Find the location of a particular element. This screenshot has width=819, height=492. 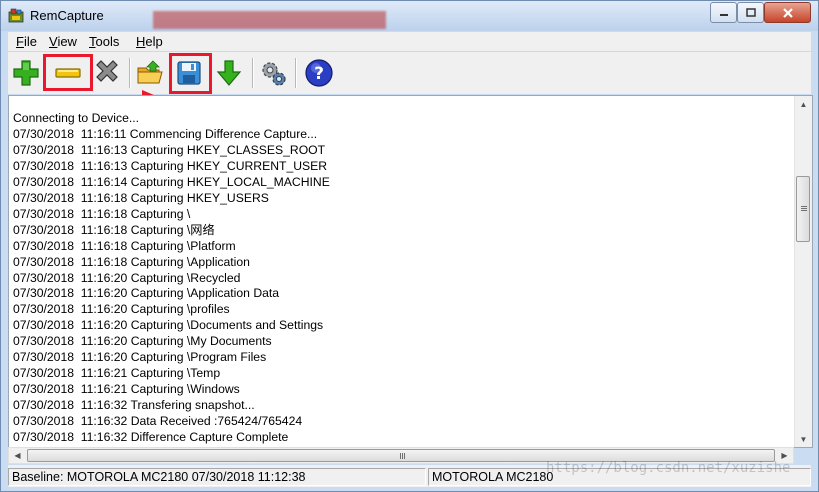

maximize-icon is located at coordinates (750, 12).